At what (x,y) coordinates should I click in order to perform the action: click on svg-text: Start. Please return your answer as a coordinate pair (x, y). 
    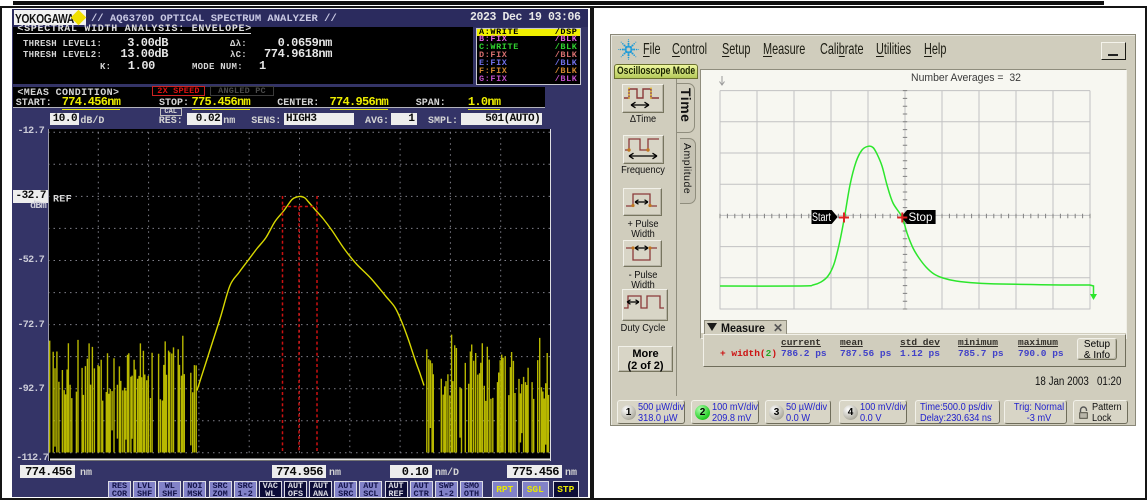
    Looking at the image, I should click on (822, 218).